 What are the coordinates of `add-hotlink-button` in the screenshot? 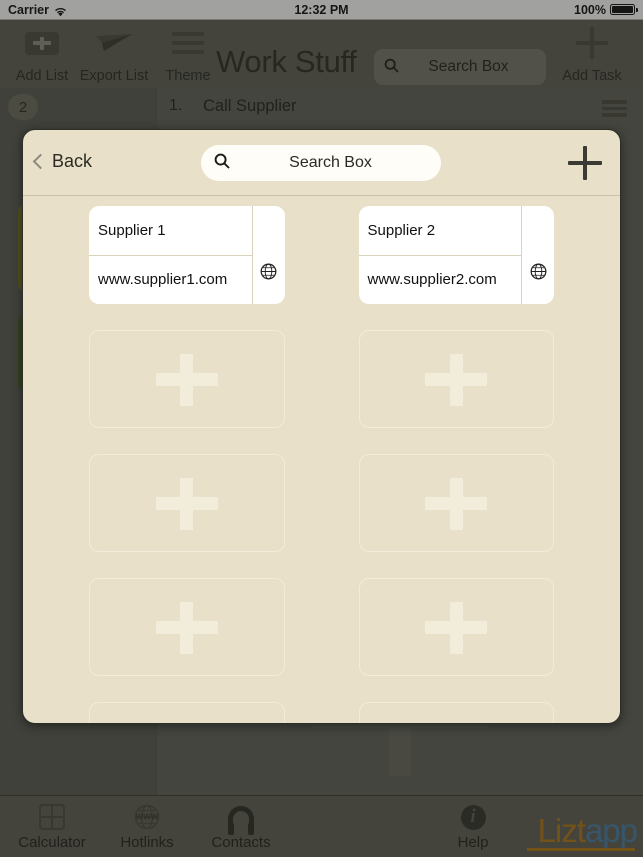 It's located at (585, 163).